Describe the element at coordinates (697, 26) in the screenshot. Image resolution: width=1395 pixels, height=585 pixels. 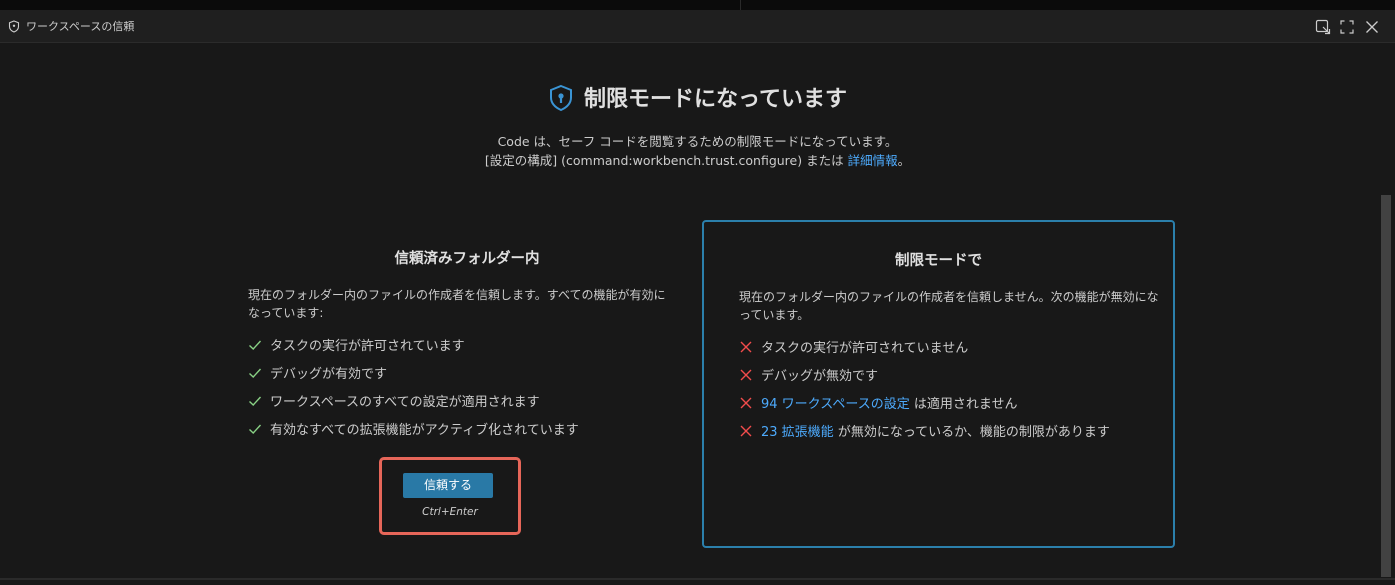
I see `editor-tab-bar: ワークスペースの信頼` at that location.